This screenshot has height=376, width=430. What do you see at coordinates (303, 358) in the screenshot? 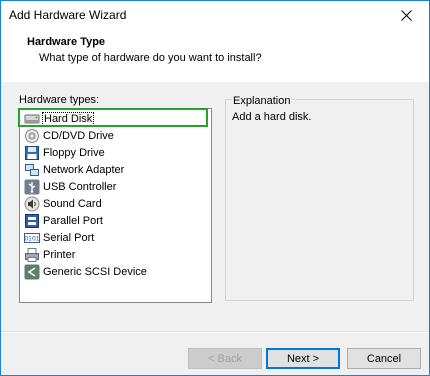
I see `next-button: Next >` at bounding box center [303, 358].